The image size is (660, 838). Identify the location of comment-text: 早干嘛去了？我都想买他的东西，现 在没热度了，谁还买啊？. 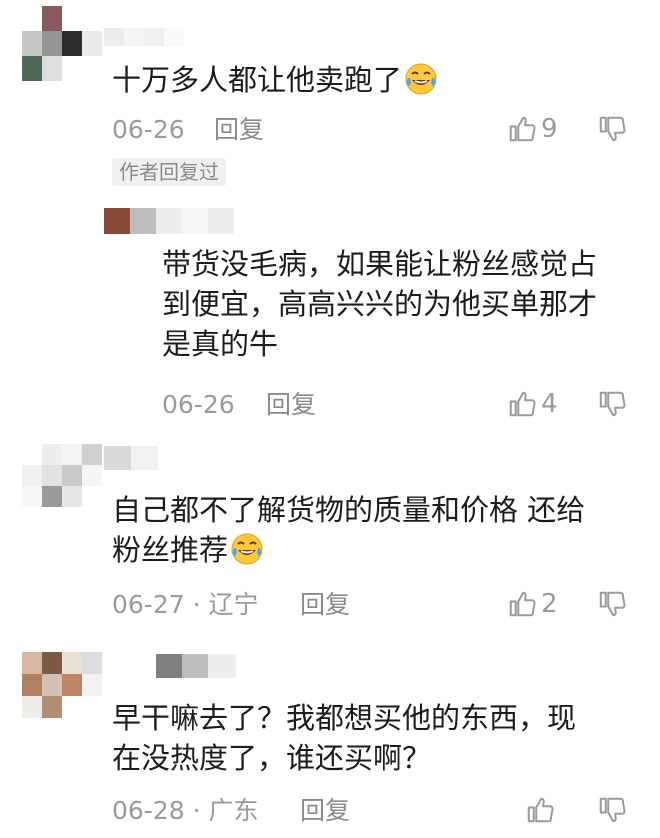
(344, 738).